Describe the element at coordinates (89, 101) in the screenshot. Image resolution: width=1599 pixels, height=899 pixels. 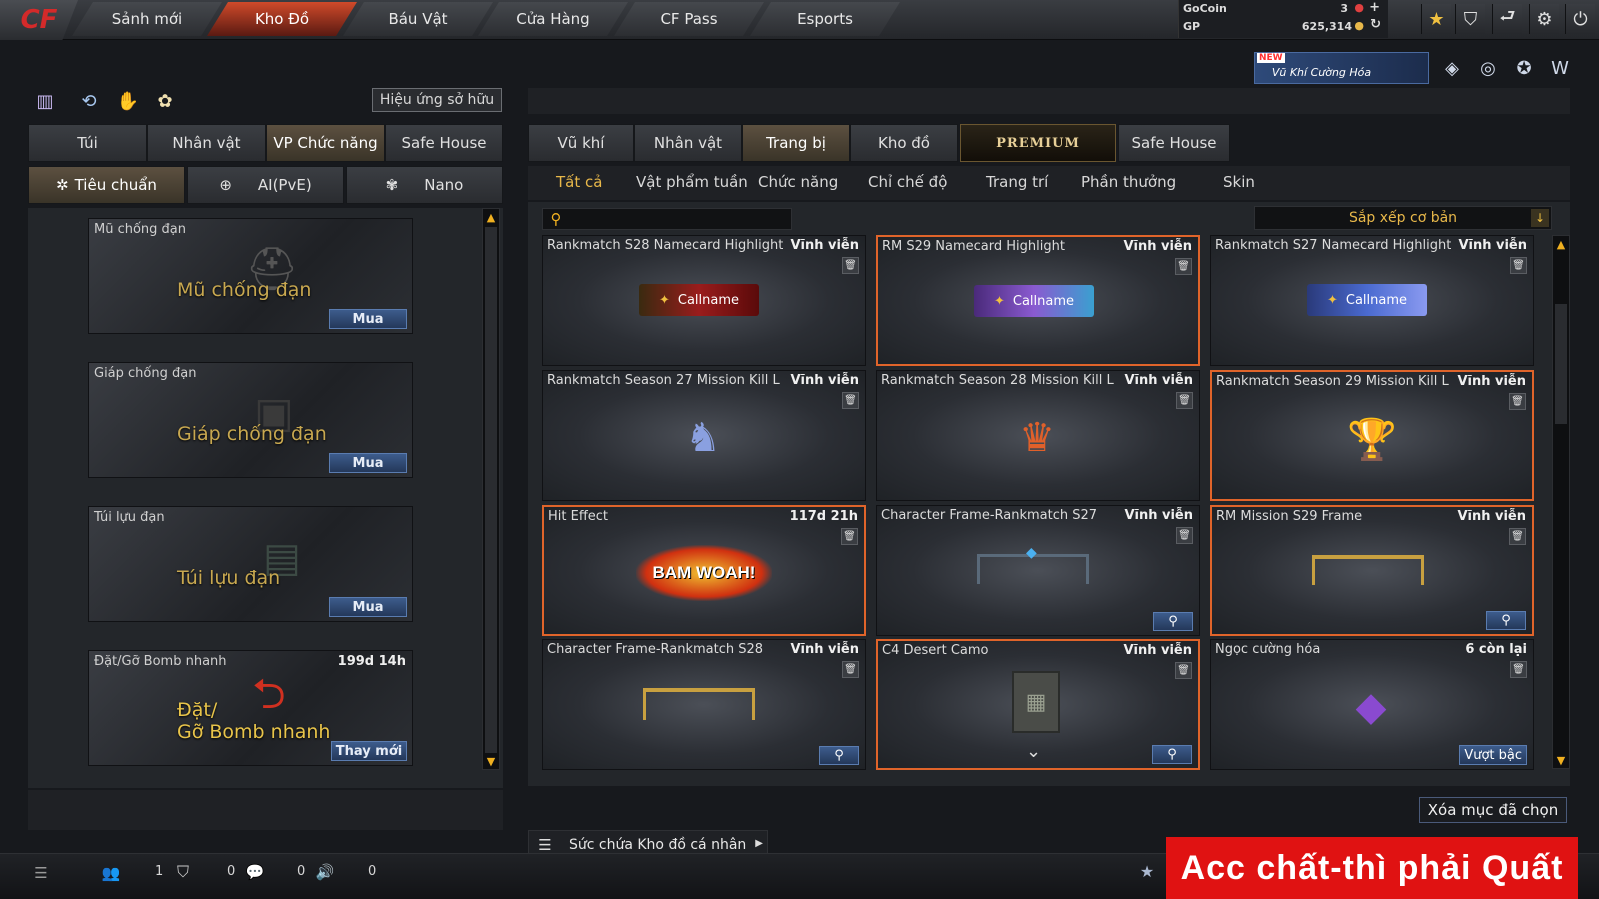
I see `history-icon: ⟲` at that location.